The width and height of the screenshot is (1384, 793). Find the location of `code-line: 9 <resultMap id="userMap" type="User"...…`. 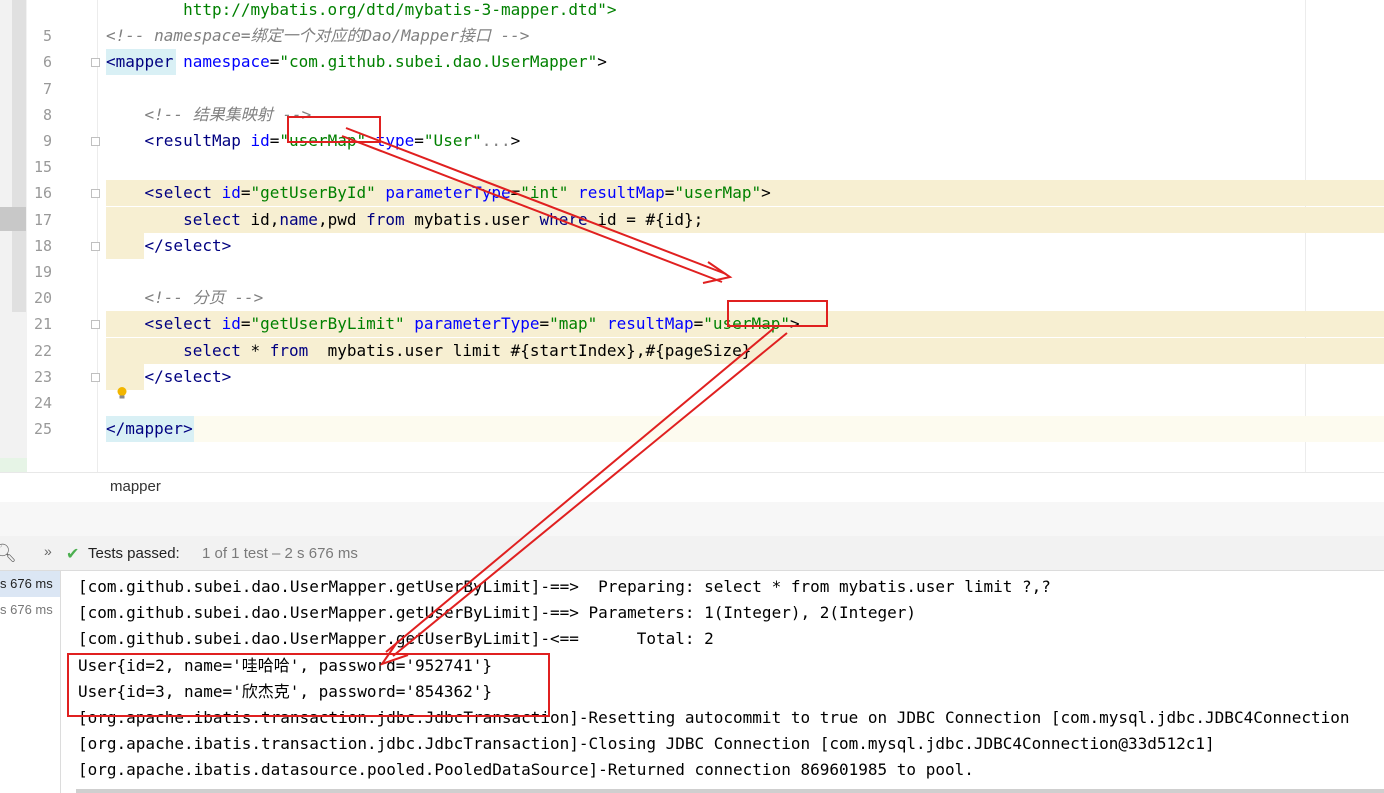

code-line: 9 <resultMap id="userMap" type="User"...… is located at coordinates (692, 141).